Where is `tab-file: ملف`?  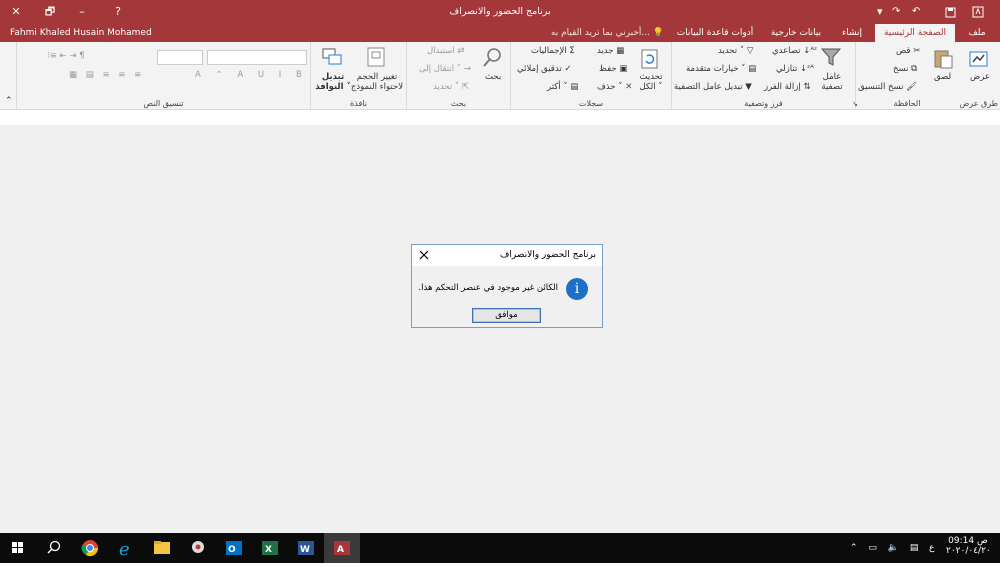 tab-file: ملف is located at coordinates (977, 33).